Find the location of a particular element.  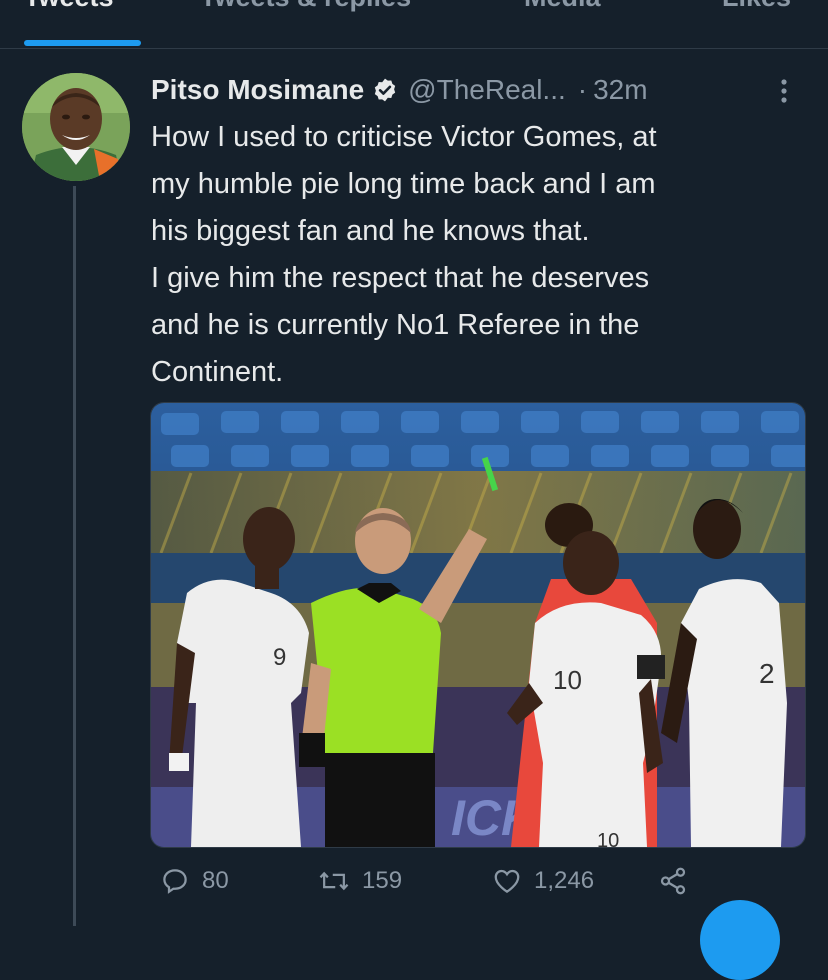

avatar-portrait is located at coordinates (76, 127).